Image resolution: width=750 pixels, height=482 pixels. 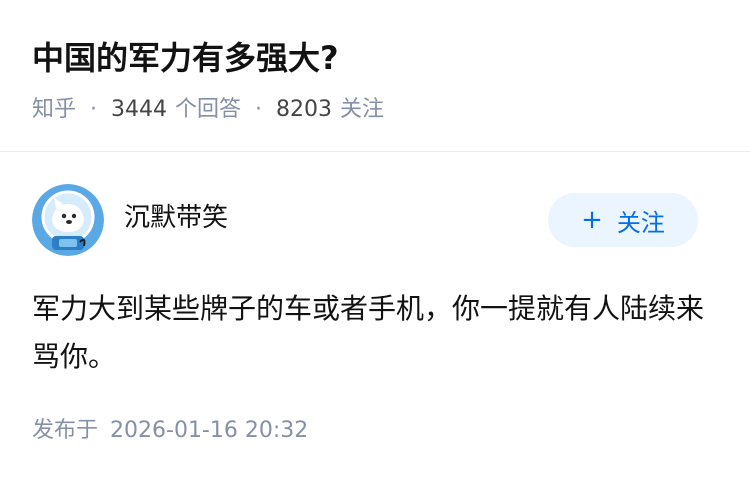 I want to click on publish-info: 发布于 2026-01-16 20:32, so click(x=170, y=431).